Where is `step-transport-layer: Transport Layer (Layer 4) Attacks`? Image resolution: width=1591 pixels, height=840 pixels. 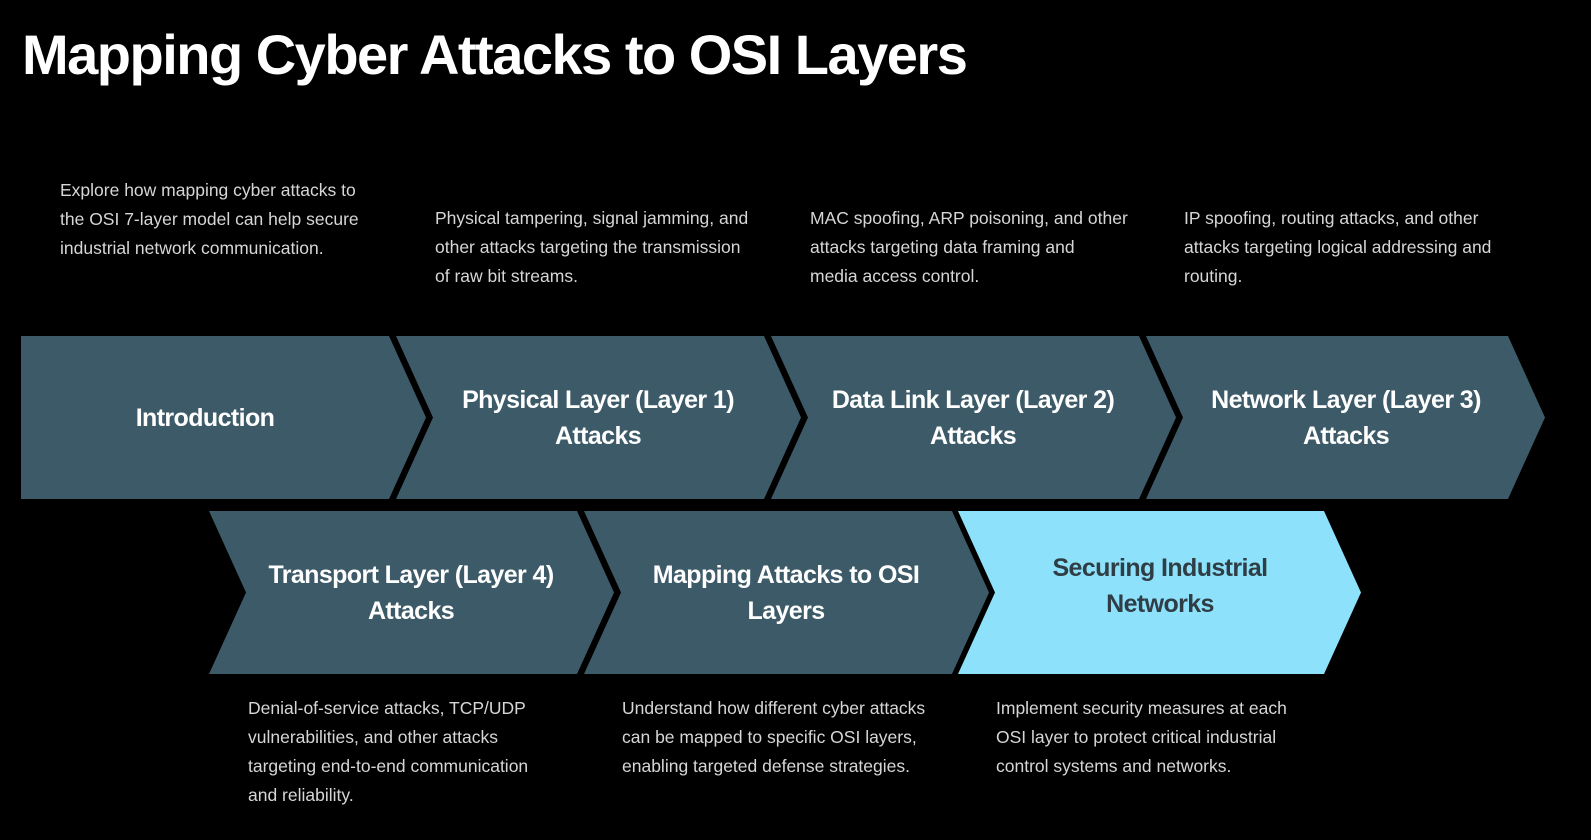 step-transport-layer: Transport Layer (Layer 4) Attacks is located at coordinates (411, 592).